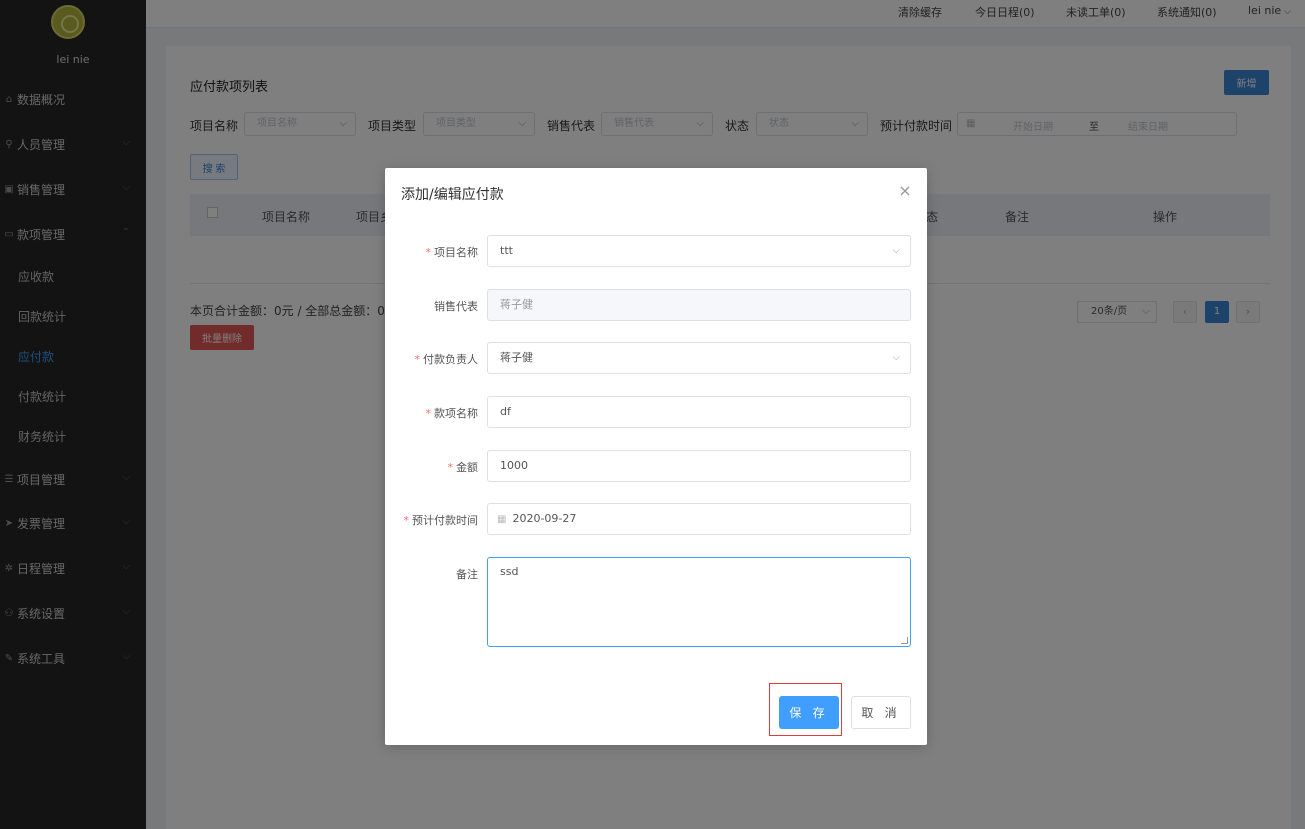 The height and width of the screenshot is (829, 1305). Describe the element at coordinates (516, 357) in the screenshot. I see `payer-value: 蒋子健` at that location.